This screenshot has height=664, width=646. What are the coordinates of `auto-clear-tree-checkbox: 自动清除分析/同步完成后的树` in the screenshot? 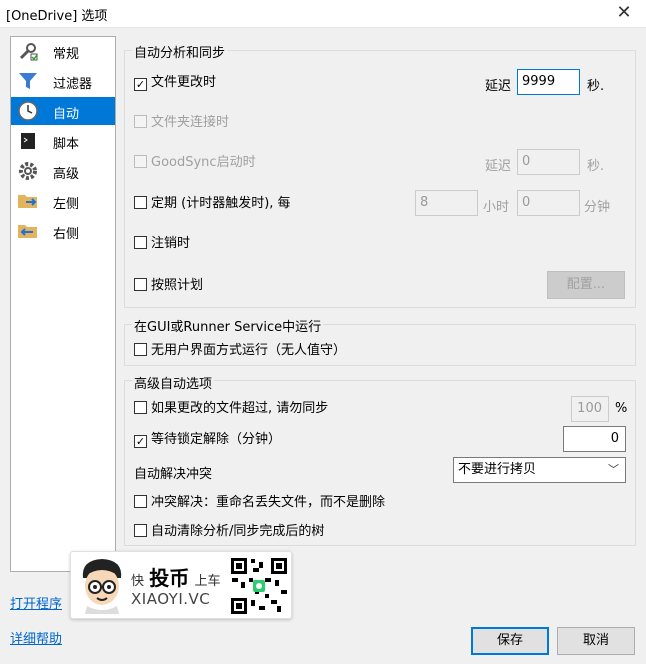 It's located at (229, 532).